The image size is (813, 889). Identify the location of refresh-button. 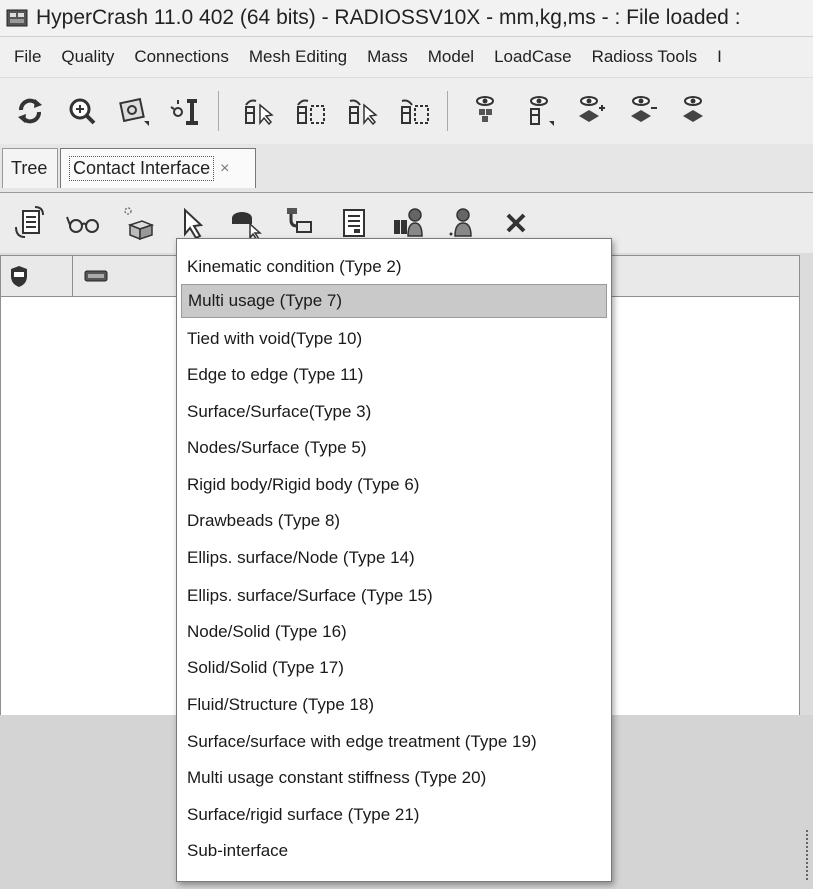
(30, 111).